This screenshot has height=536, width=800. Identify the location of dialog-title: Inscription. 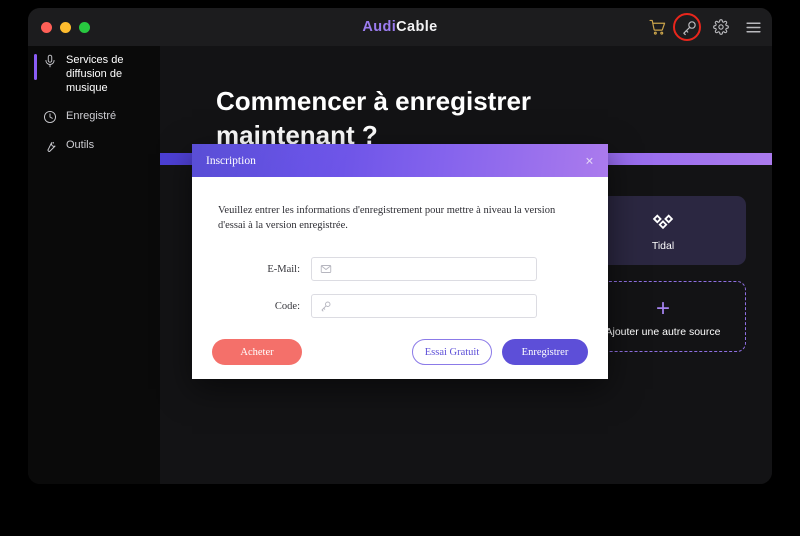
(231, 160).